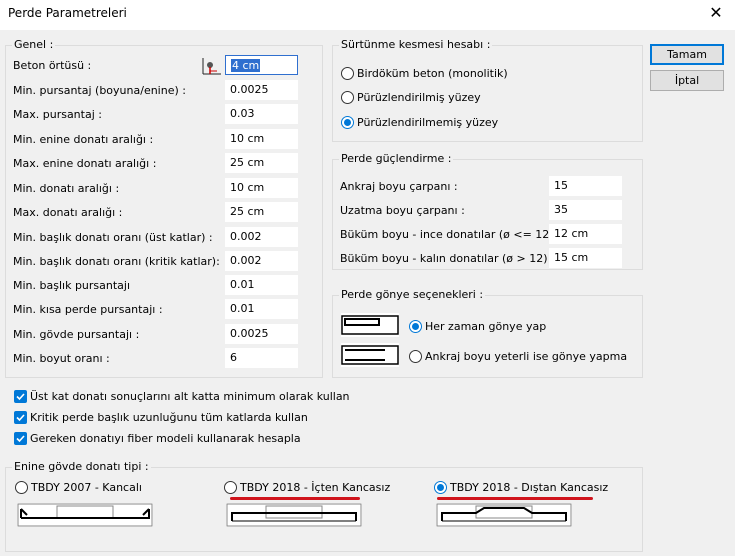 The image size is (735, 556). I want to click on cancel-button: İptal, so click(687, 80).